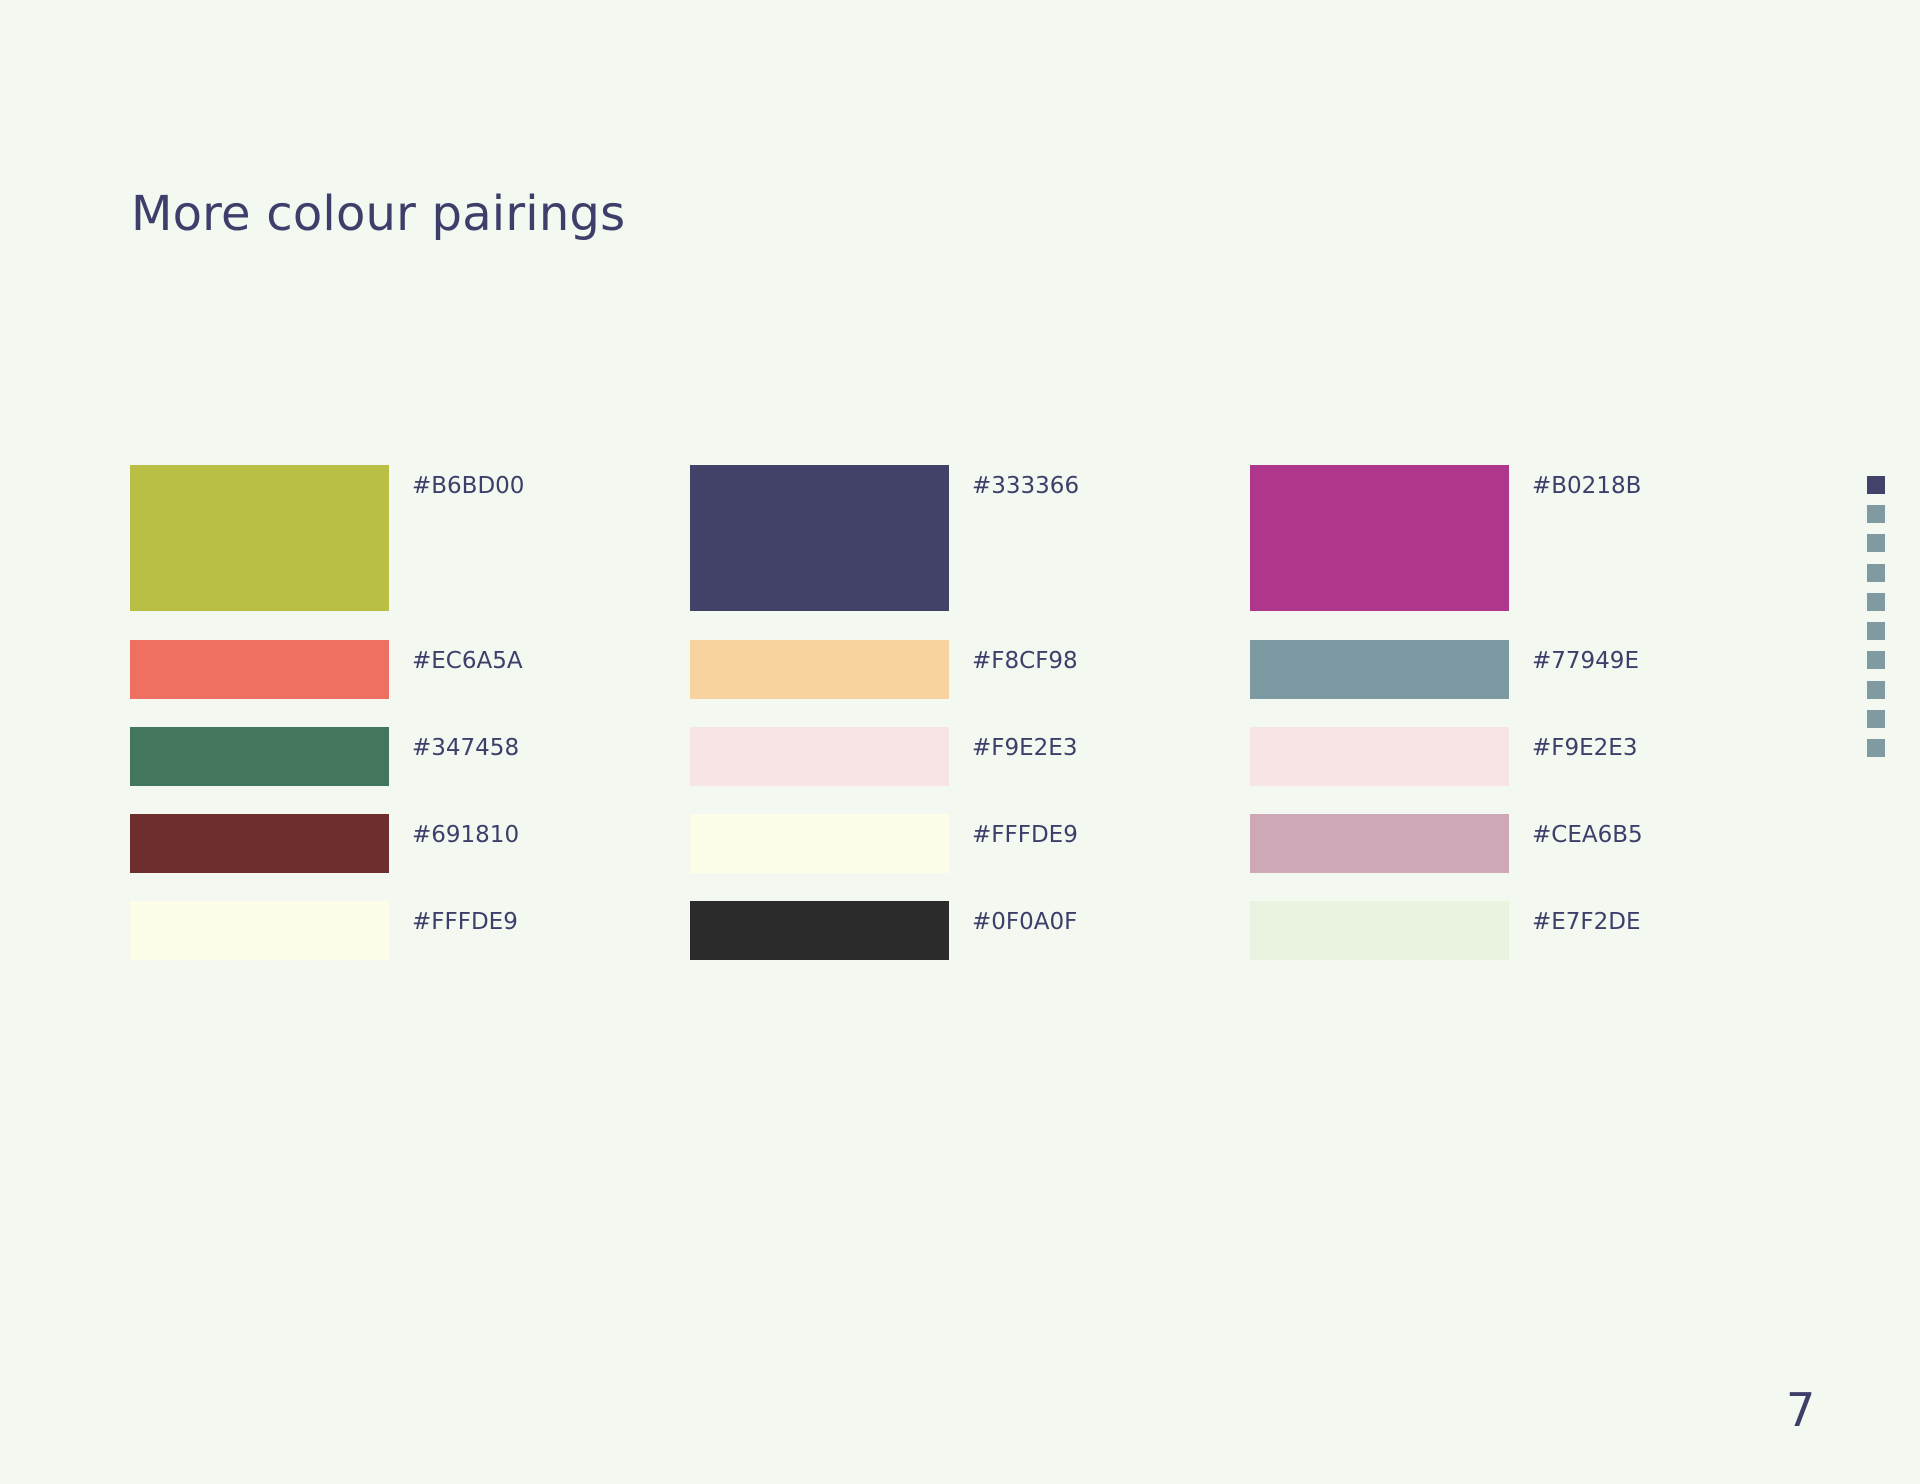 This screenshot has height=1484, width=1920. What do you see at coordinates (1585, 661) in the screenshot?
I see `hex-code: #77949E` at bounding box center [1585, 661].